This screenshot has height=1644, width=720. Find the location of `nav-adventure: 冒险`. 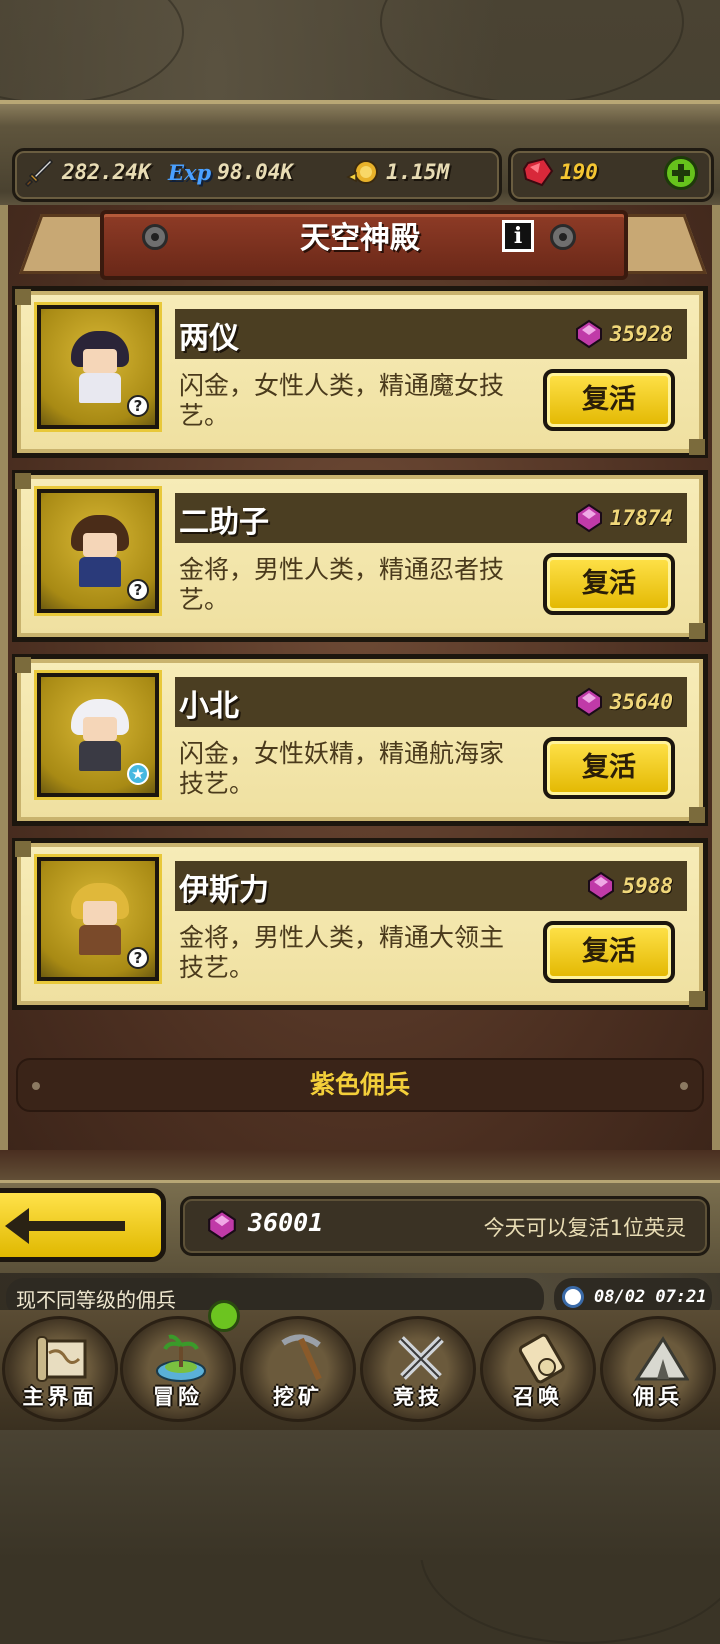

nav-adventure: 冒险 is located at coordinates (178, 1369).